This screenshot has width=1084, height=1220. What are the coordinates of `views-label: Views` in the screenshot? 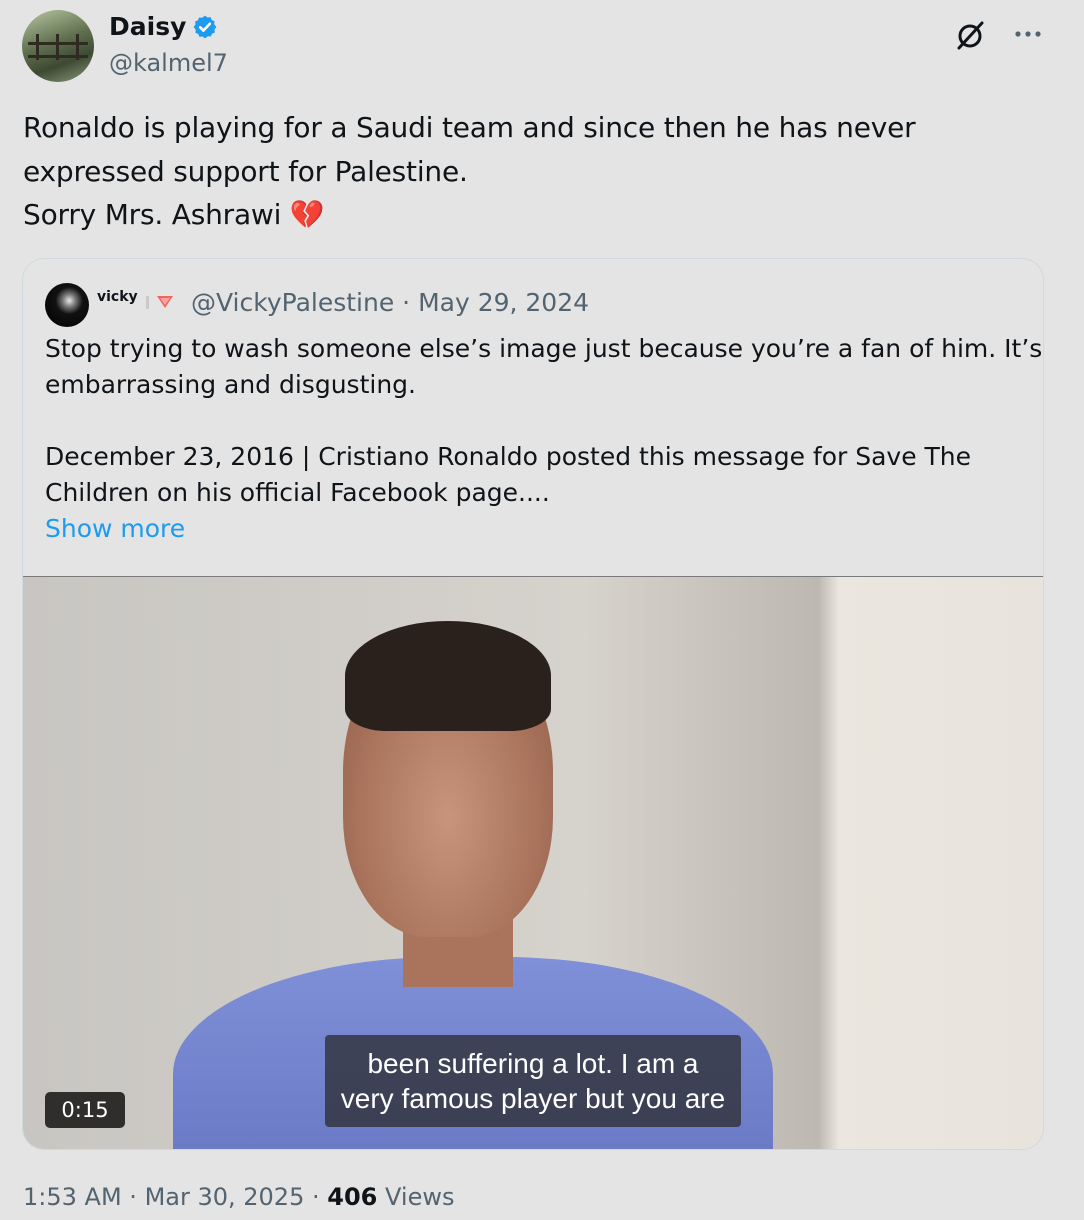 It's located at (420, 1197).